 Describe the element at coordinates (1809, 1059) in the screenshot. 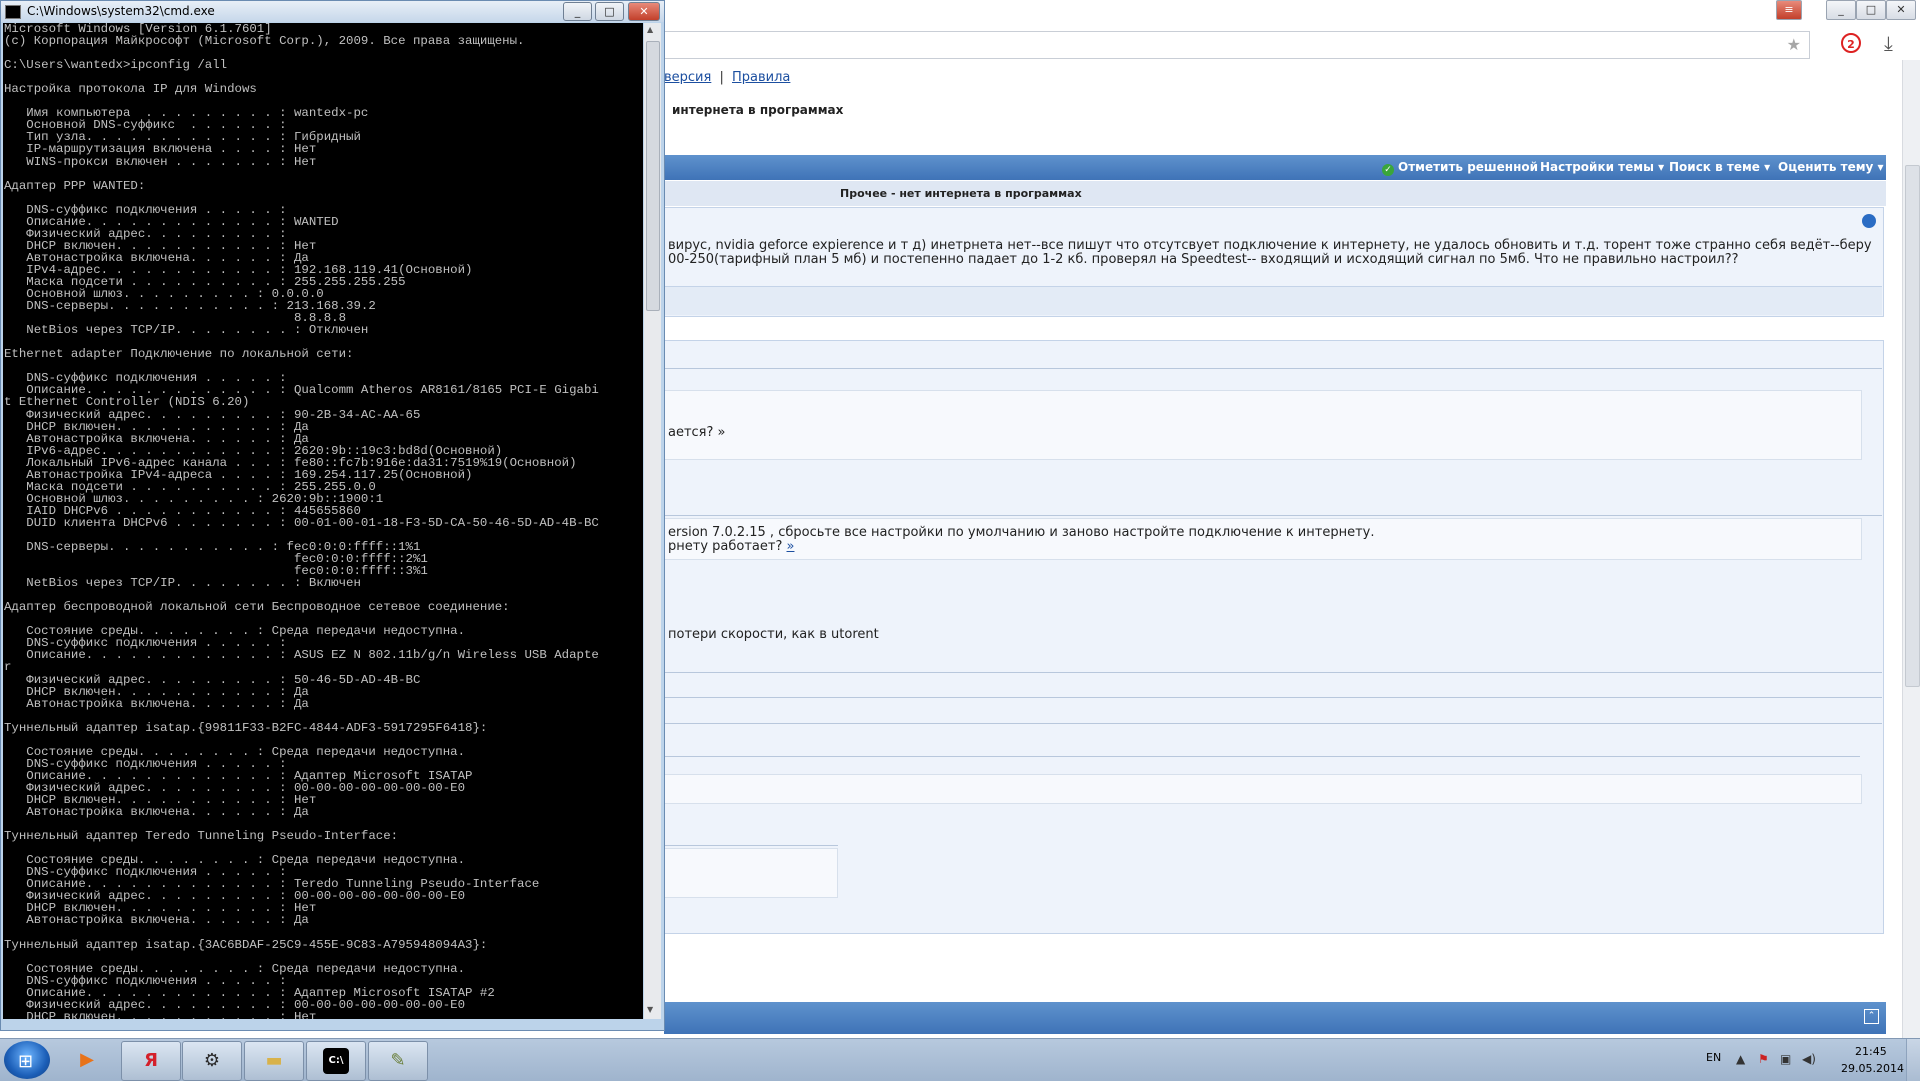

I see `volume-icon: ◀)` at that location.